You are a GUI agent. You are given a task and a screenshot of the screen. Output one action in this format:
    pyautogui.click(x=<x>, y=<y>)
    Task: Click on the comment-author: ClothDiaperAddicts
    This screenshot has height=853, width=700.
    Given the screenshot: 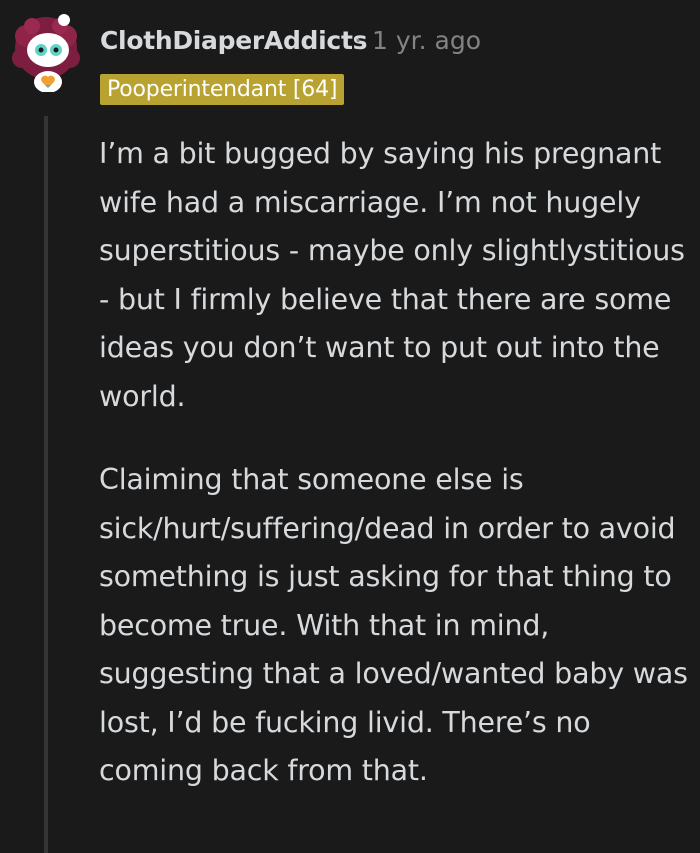 What is the action you would take?
    pyautogui.click(x=233, y=40)
    